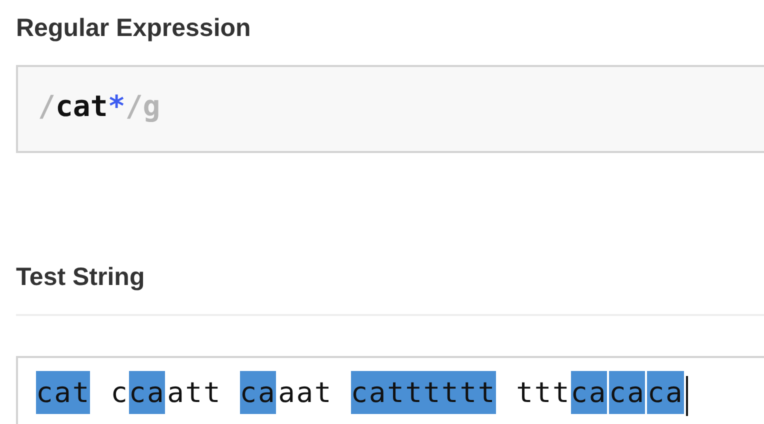 This screenshot has height=424, width=764. Describe the element at coordinates (119, 392) in the screenshot. I see `test-text: c` at that location.